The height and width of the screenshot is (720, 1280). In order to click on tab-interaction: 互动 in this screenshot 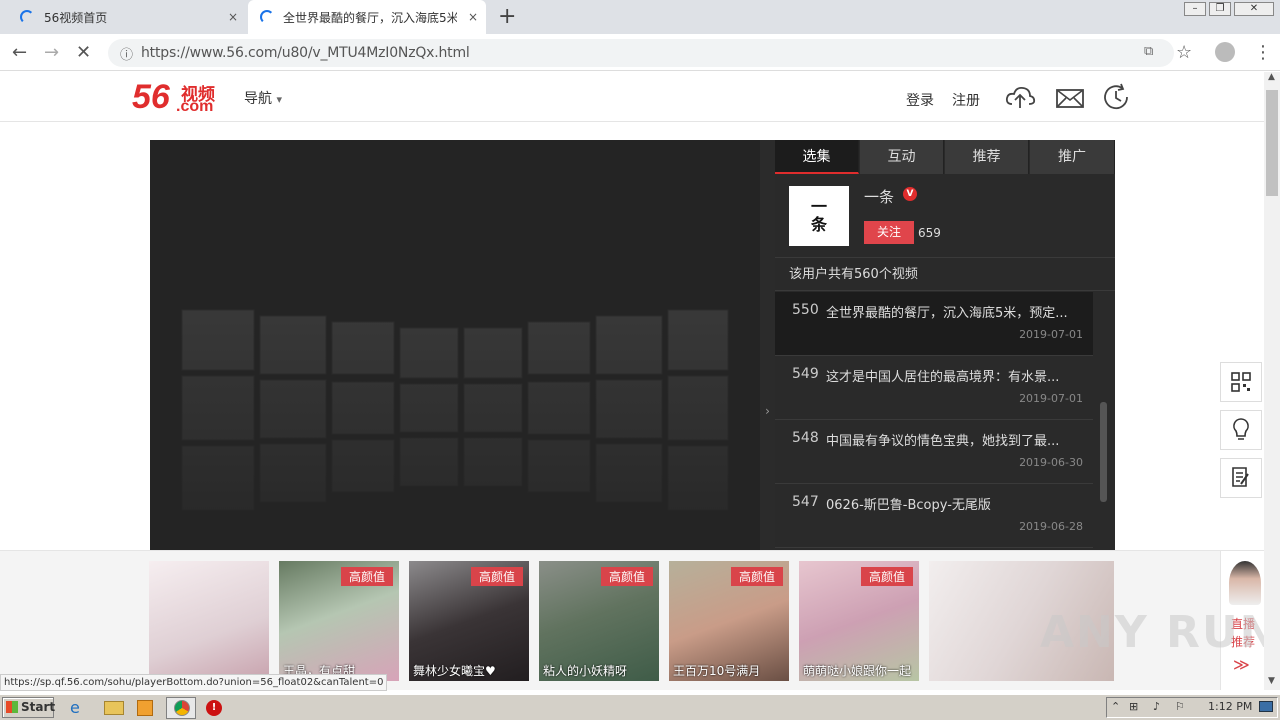, I will do `click(902, 157)`.